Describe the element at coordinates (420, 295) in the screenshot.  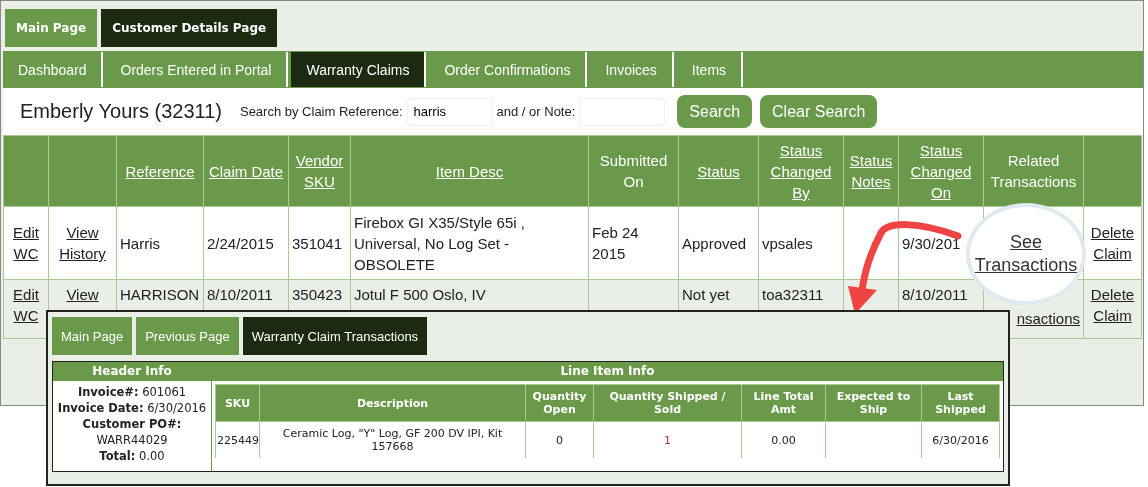
I see `table-cell-text: Jotul F 500 Oslo, IV` at that location.